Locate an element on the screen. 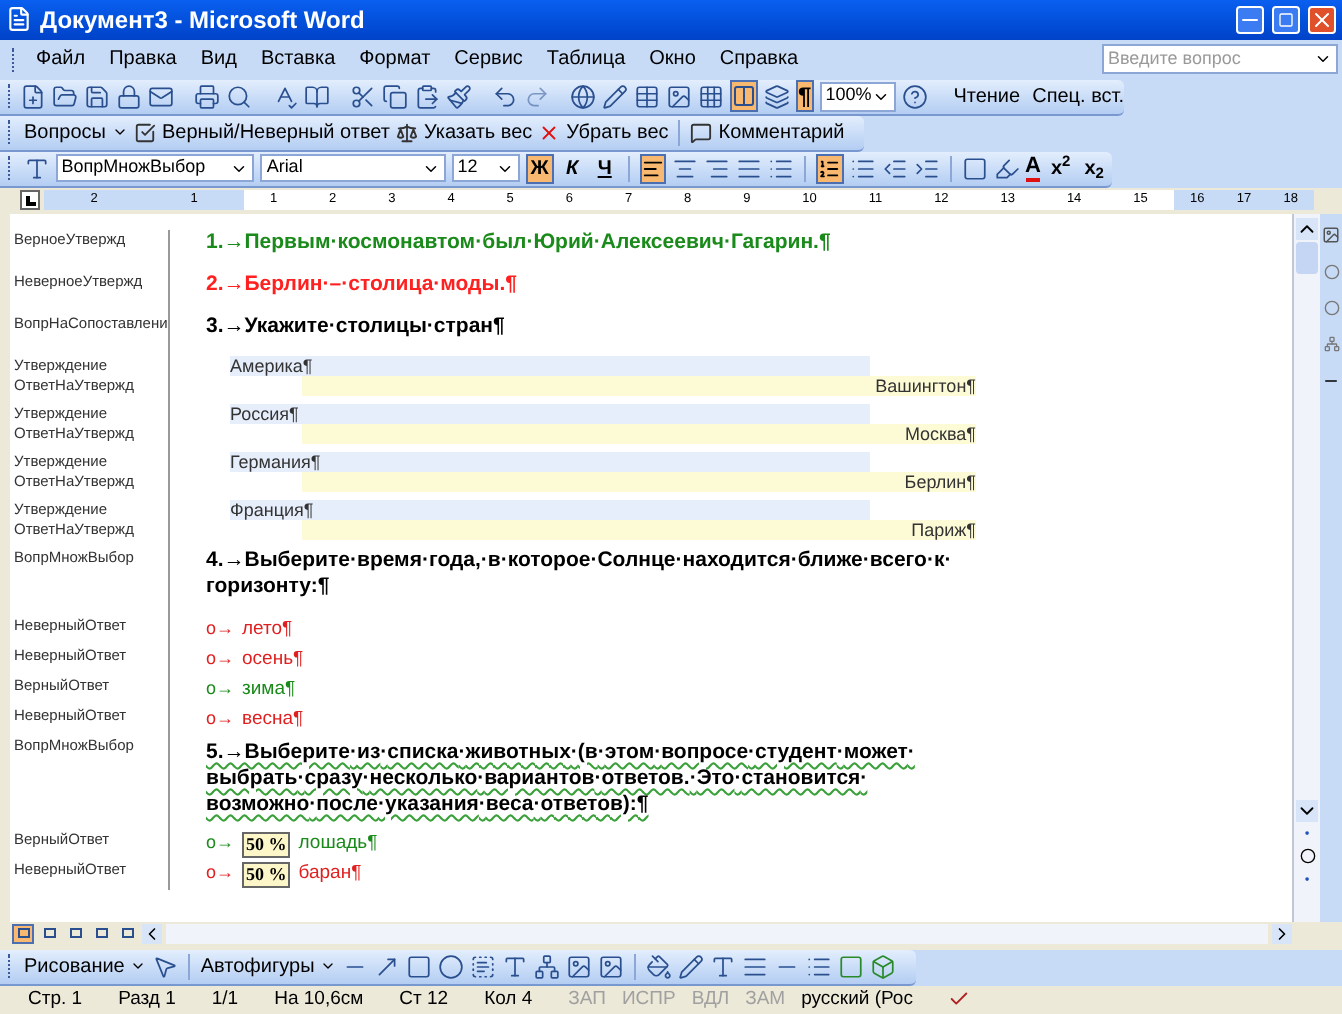 This screenshot has height=1014, width=1342. book-icon is located at coordinates (317, 96).